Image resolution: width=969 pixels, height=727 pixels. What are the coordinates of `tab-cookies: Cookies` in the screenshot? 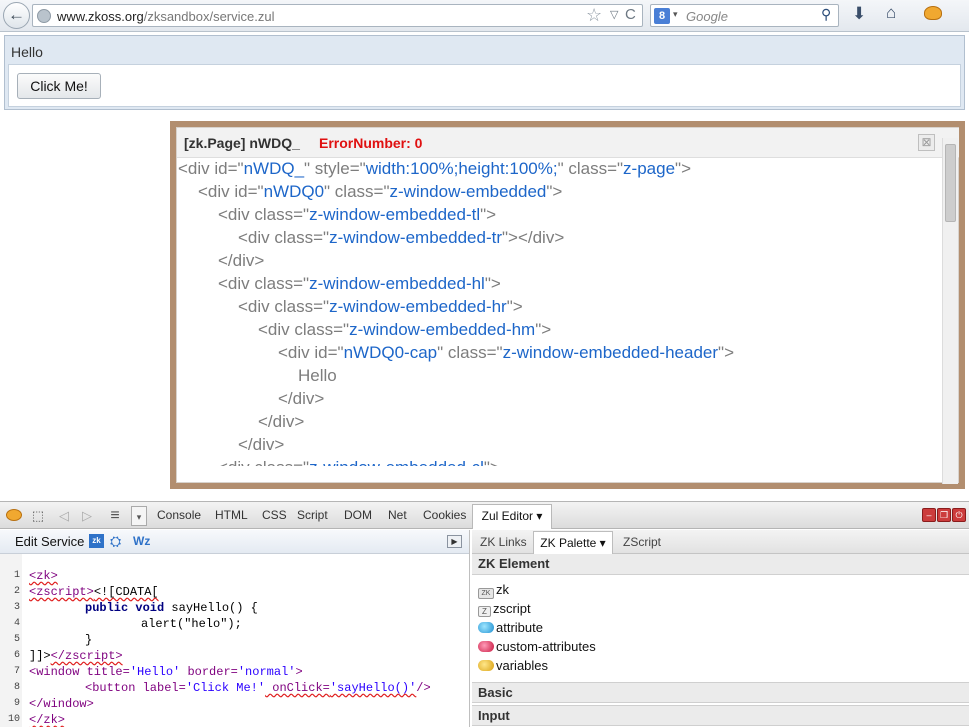 It's located at (444, 515).